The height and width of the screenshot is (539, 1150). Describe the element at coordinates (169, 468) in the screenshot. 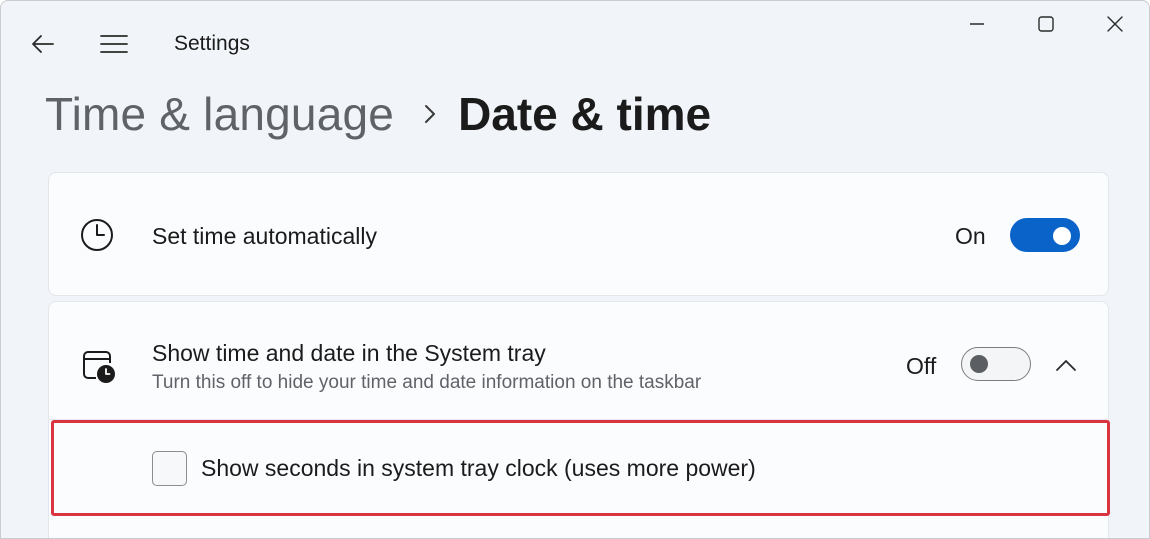

I see `show-seconds-checkbox` at that location.